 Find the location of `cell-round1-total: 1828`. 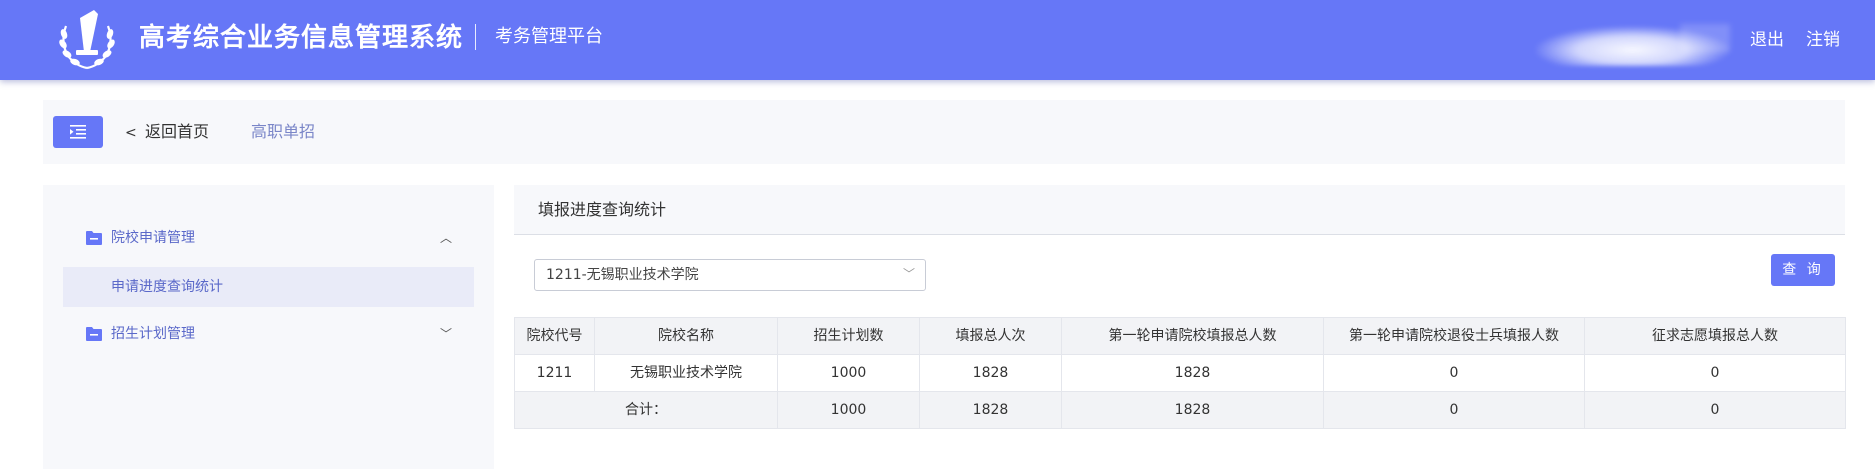

cell-round1-total: 1828 is located at coordinates (1192, 373).